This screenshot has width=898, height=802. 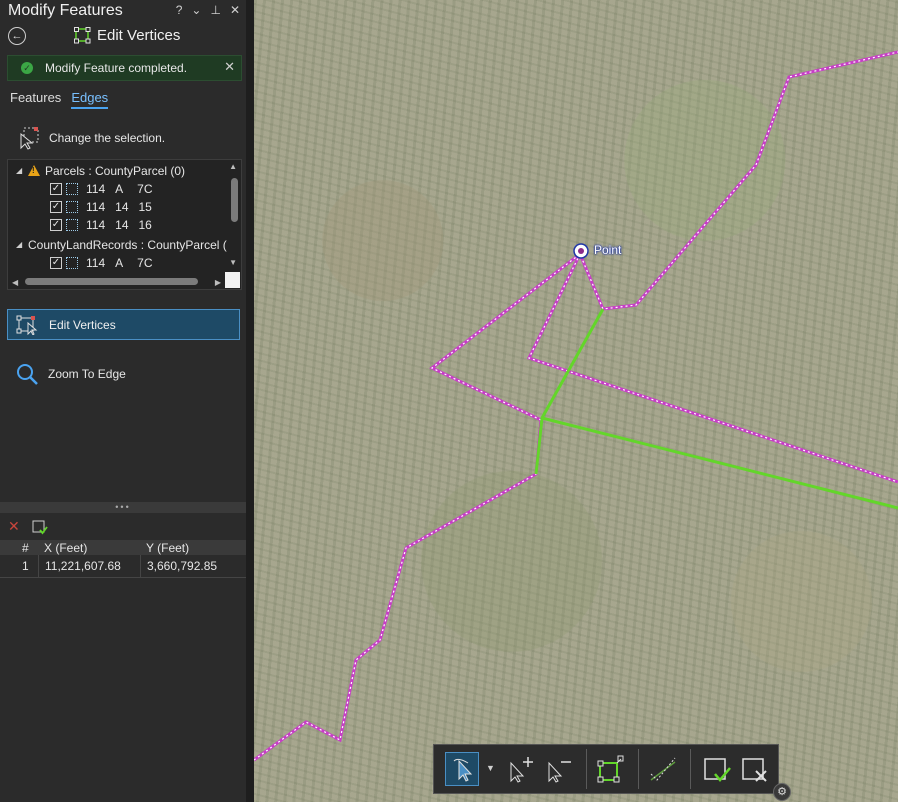 I want to click on gear-icon: ⚙, so click(x=782, y=792).